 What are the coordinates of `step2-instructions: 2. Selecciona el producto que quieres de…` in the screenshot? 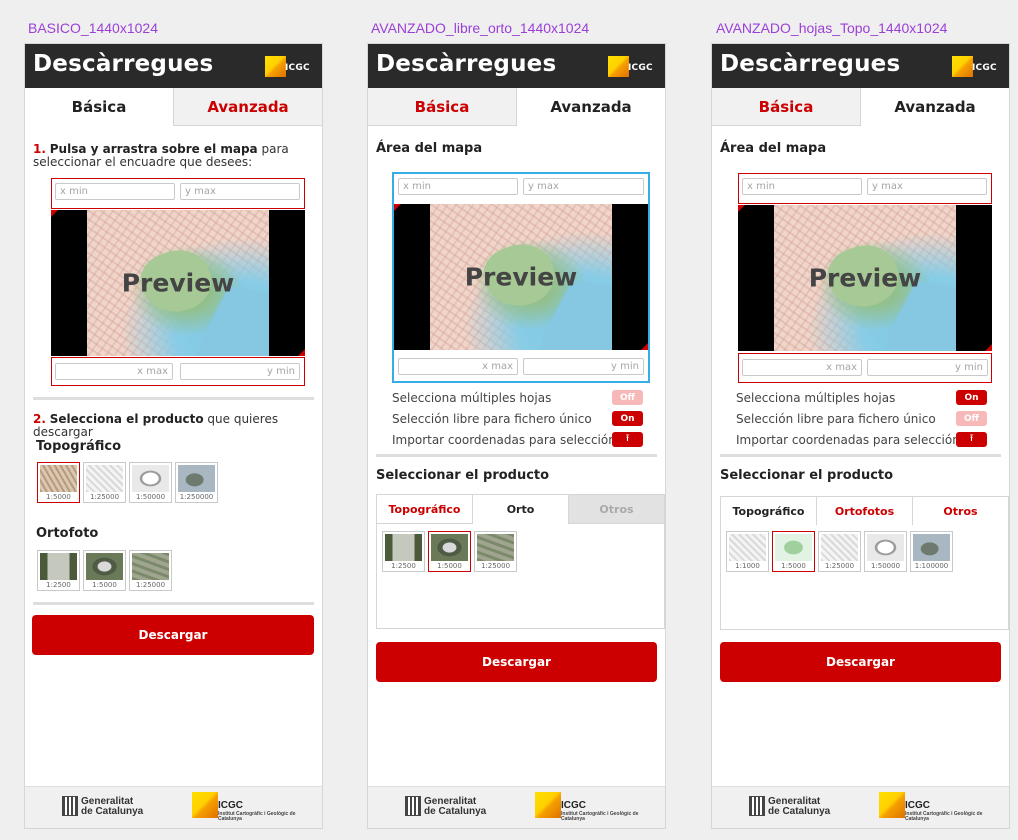 It's located at (156, 425).